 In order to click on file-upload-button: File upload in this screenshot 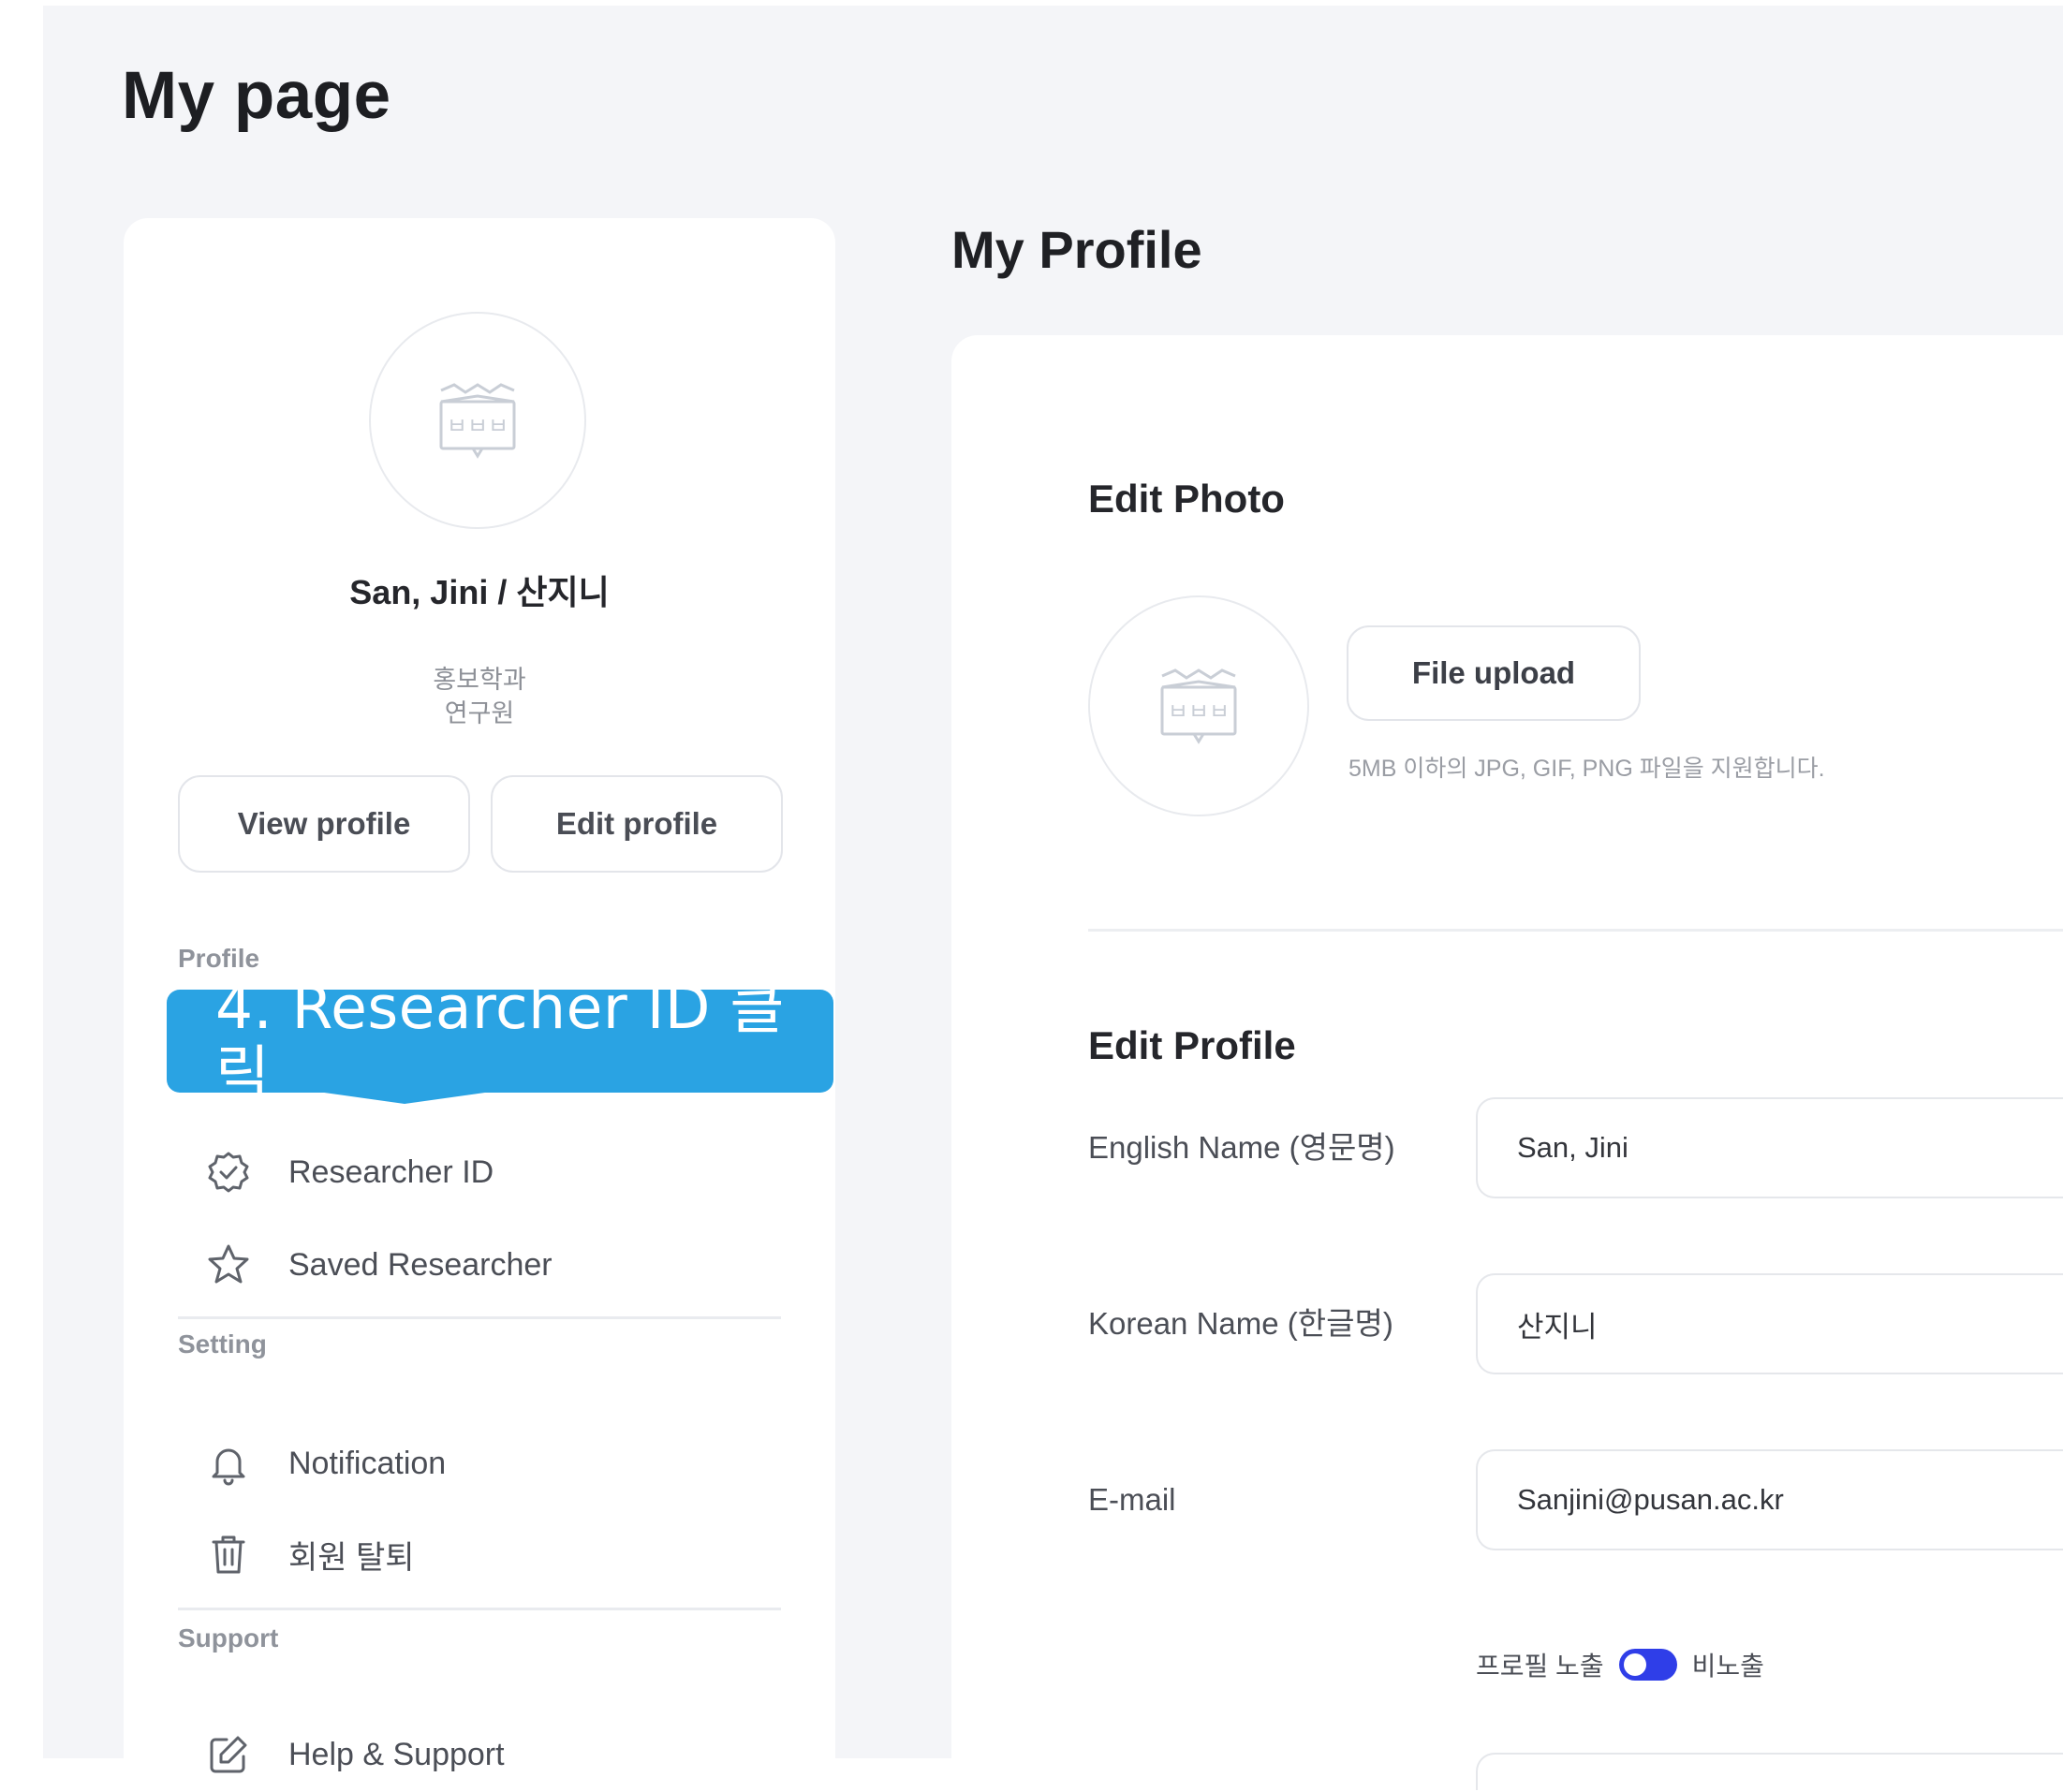, I will do `click(1494, 673)`.